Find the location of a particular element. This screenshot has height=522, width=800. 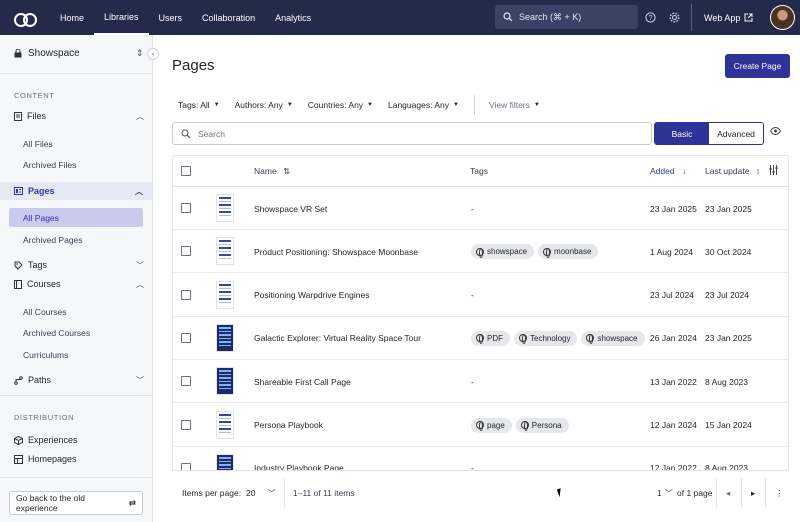

page-name: Showspace VR Set is located at coordinates (290, 208).